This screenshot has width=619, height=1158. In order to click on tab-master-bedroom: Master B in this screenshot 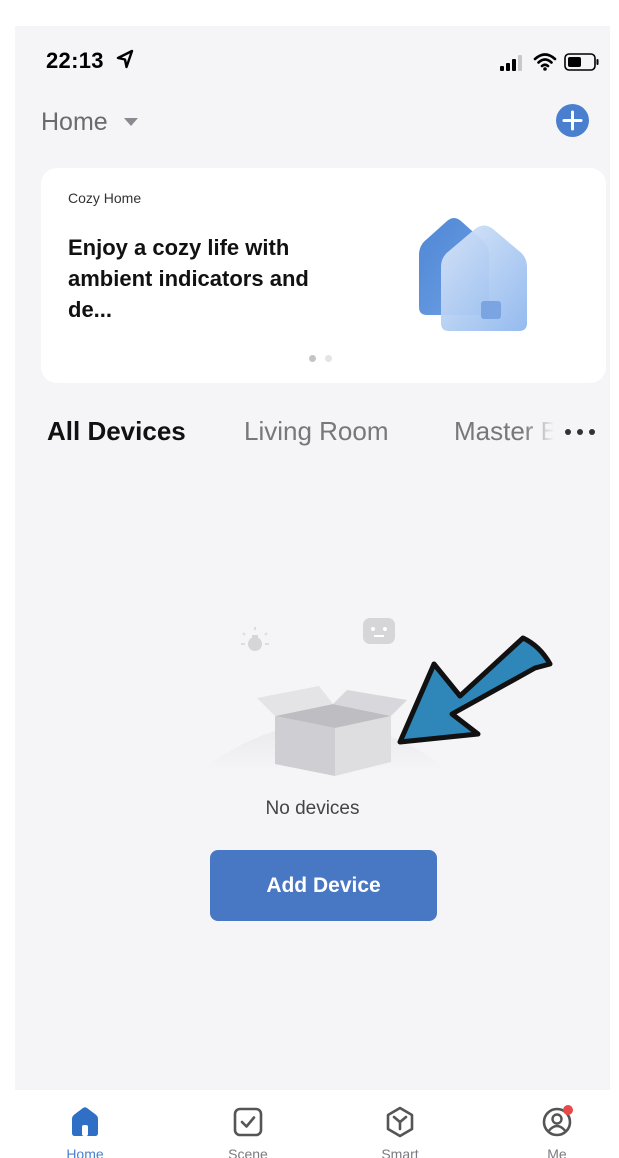, I will do `click(504, 431)`.